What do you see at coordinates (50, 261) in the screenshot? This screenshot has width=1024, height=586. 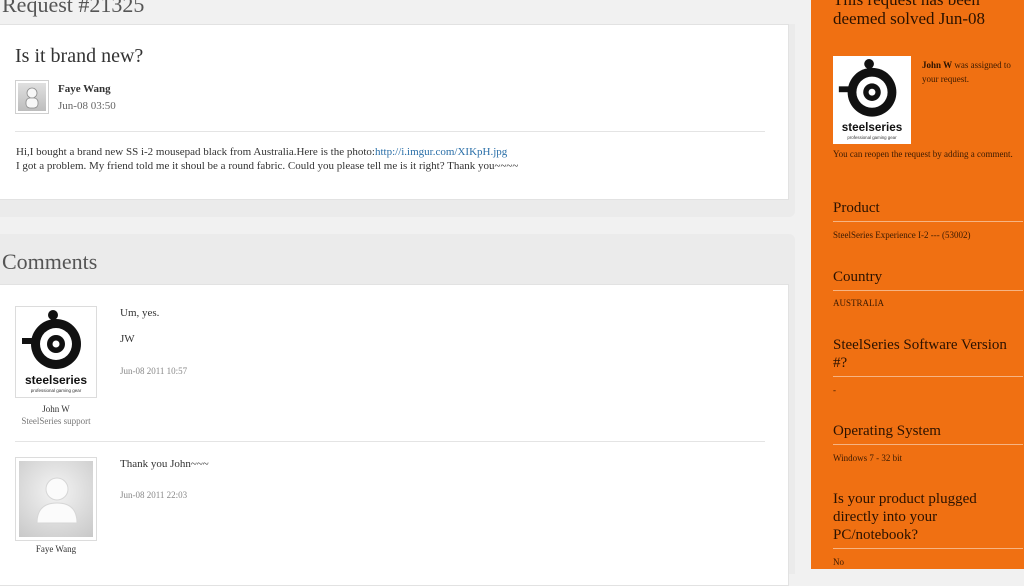 I see `comments-title: Comments` at bounding box center [50, 261].